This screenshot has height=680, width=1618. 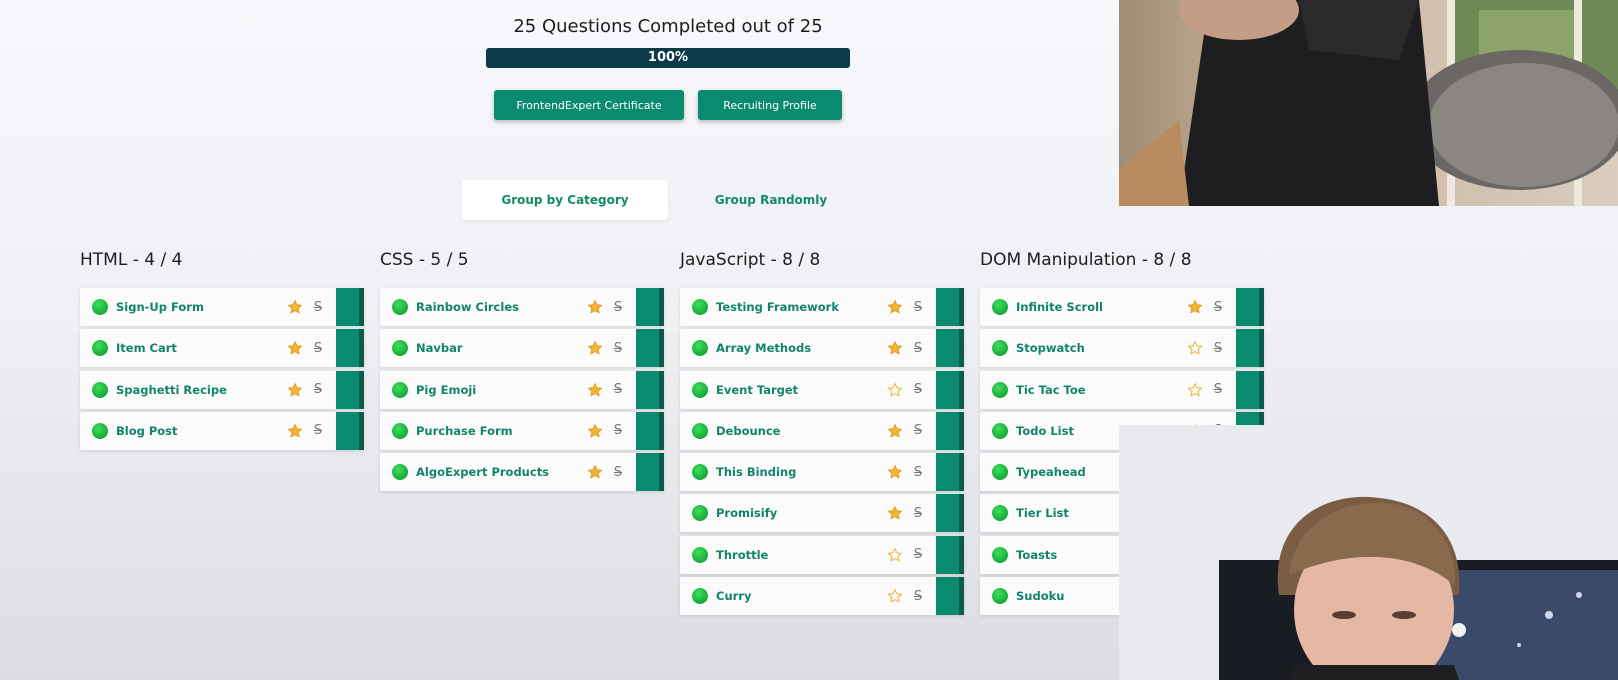 I want to click on question-link: This Binding, so click(x=801, y=472).